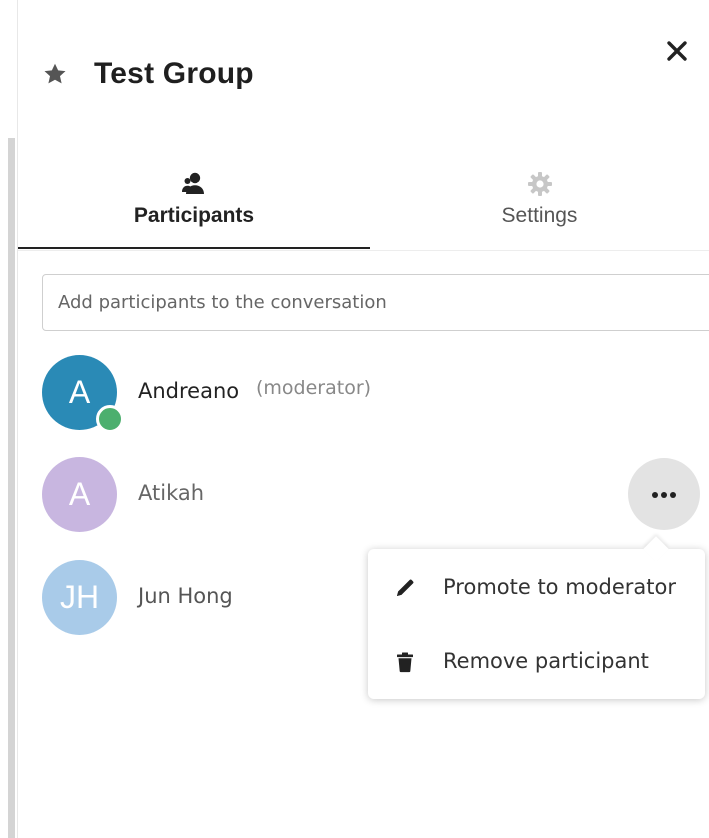 The image size is (709, 838). Describe the element at coordinates (17, 419) in the screenshot. I see `sidebar-border` at that location.